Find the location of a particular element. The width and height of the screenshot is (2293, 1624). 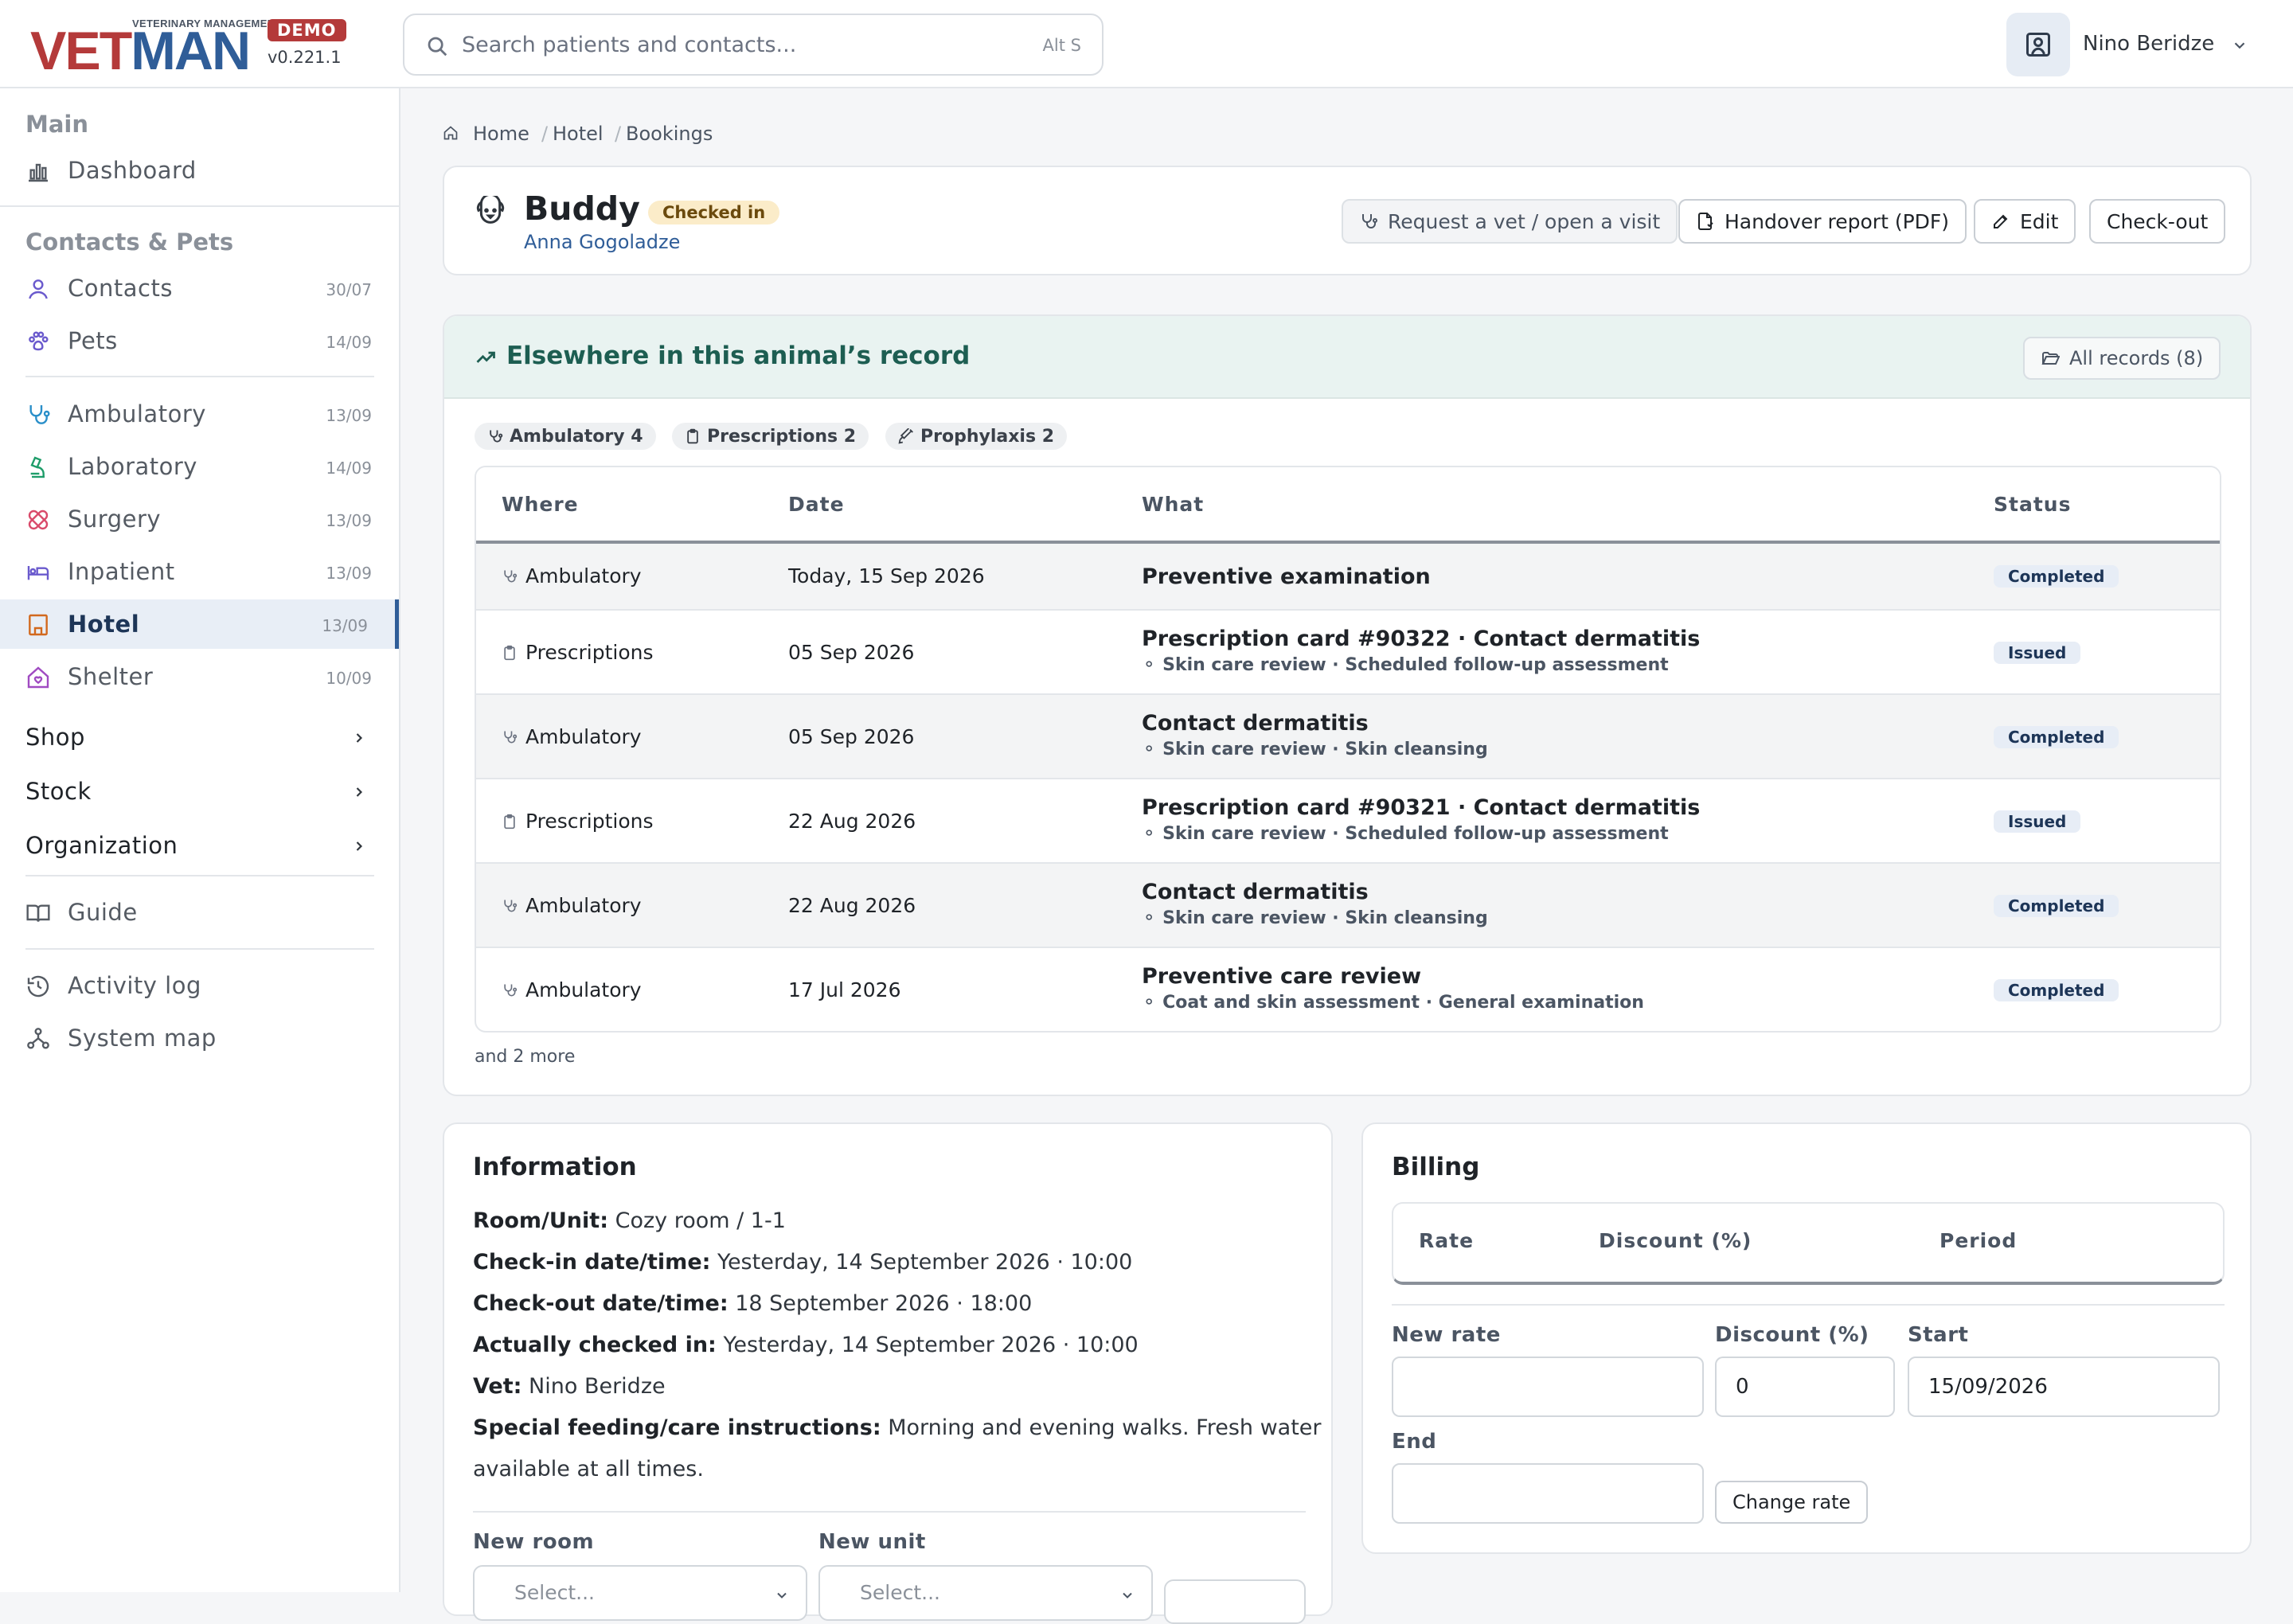

network-icon is located at coordinates (38, 1038).